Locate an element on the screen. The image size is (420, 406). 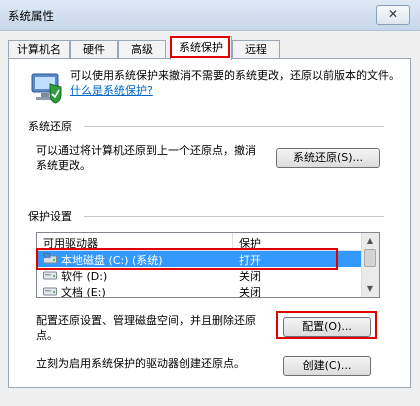
what-is-system-protection-link: 什么是系统保护? is located at coordinates (111, 90).